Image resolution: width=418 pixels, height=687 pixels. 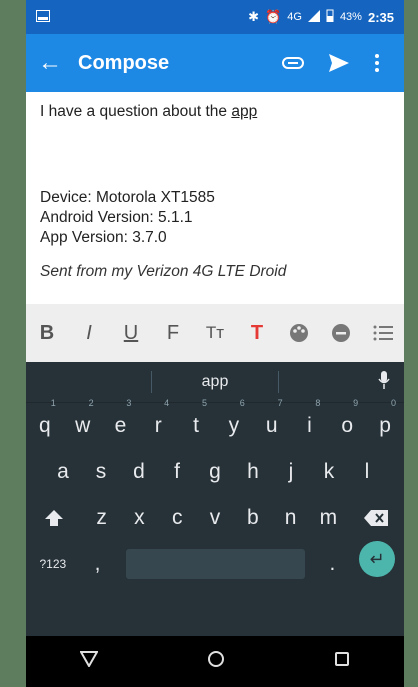 I want to click on key-t: 5t, so click(x=196, y=423).